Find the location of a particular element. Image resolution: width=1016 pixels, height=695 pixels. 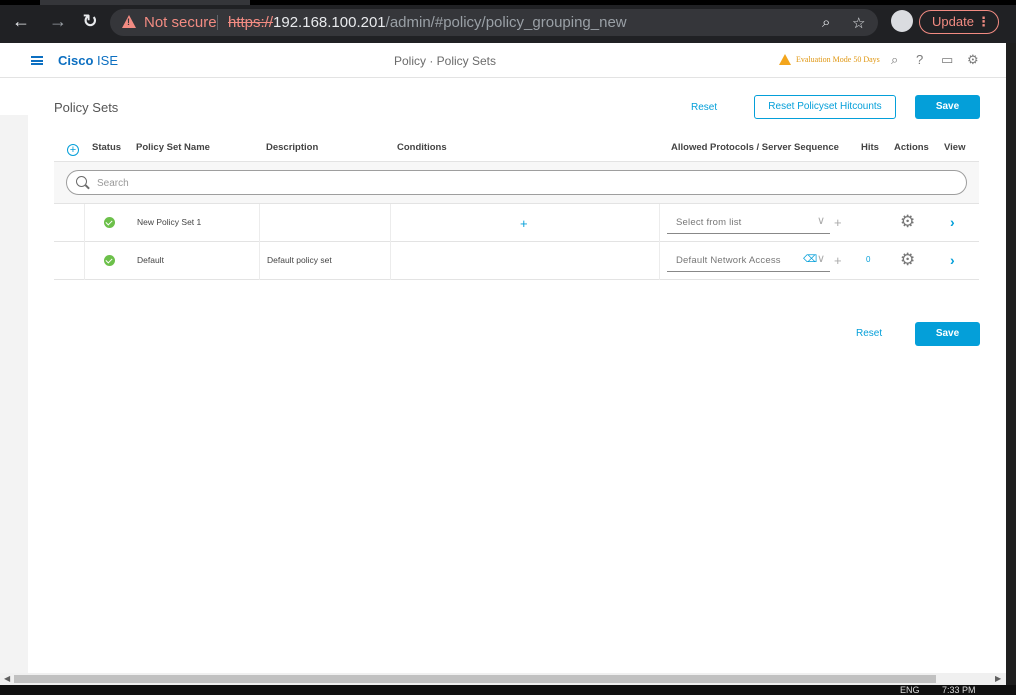

horizontal-scrollbar: ◀ ▶ is located at coordinates (503, 679).